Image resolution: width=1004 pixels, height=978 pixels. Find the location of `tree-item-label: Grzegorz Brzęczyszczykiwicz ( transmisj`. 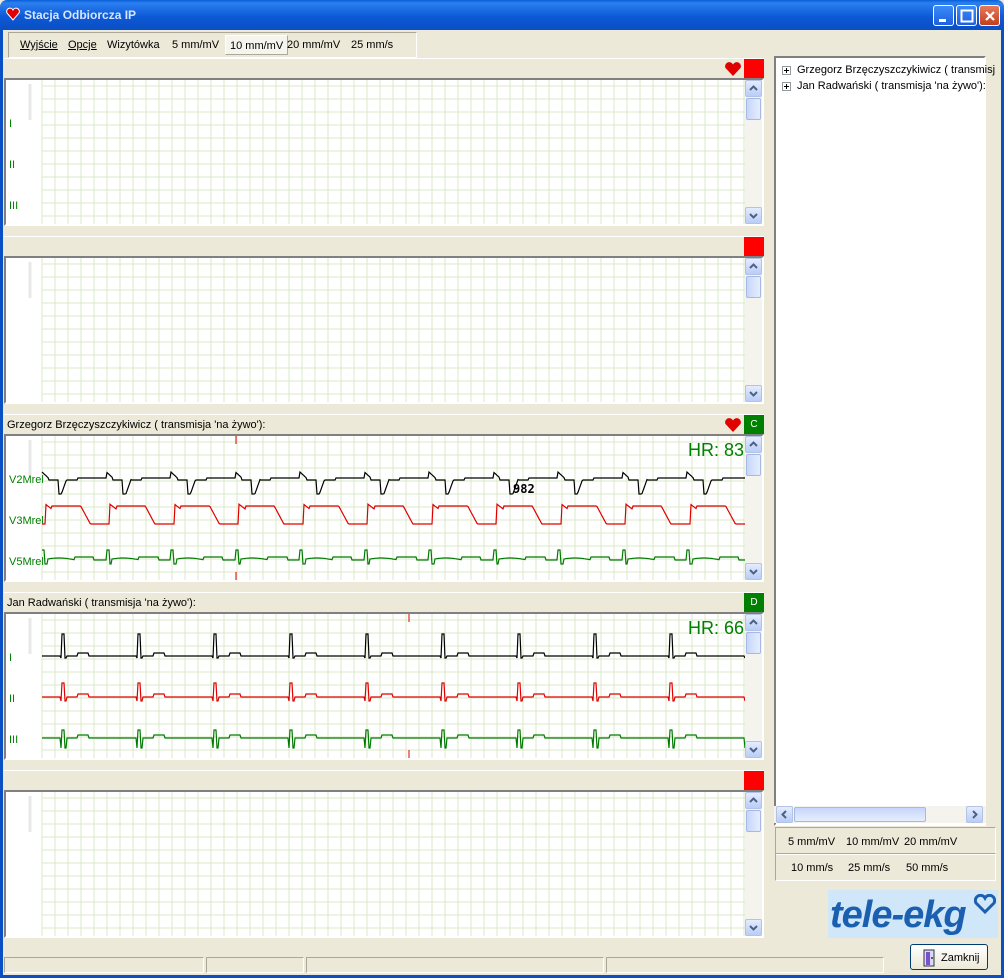

tree-item-label: Grzegorz Brzęczyszczykiwicz ( transmisj is located at coordinates (896, 70).